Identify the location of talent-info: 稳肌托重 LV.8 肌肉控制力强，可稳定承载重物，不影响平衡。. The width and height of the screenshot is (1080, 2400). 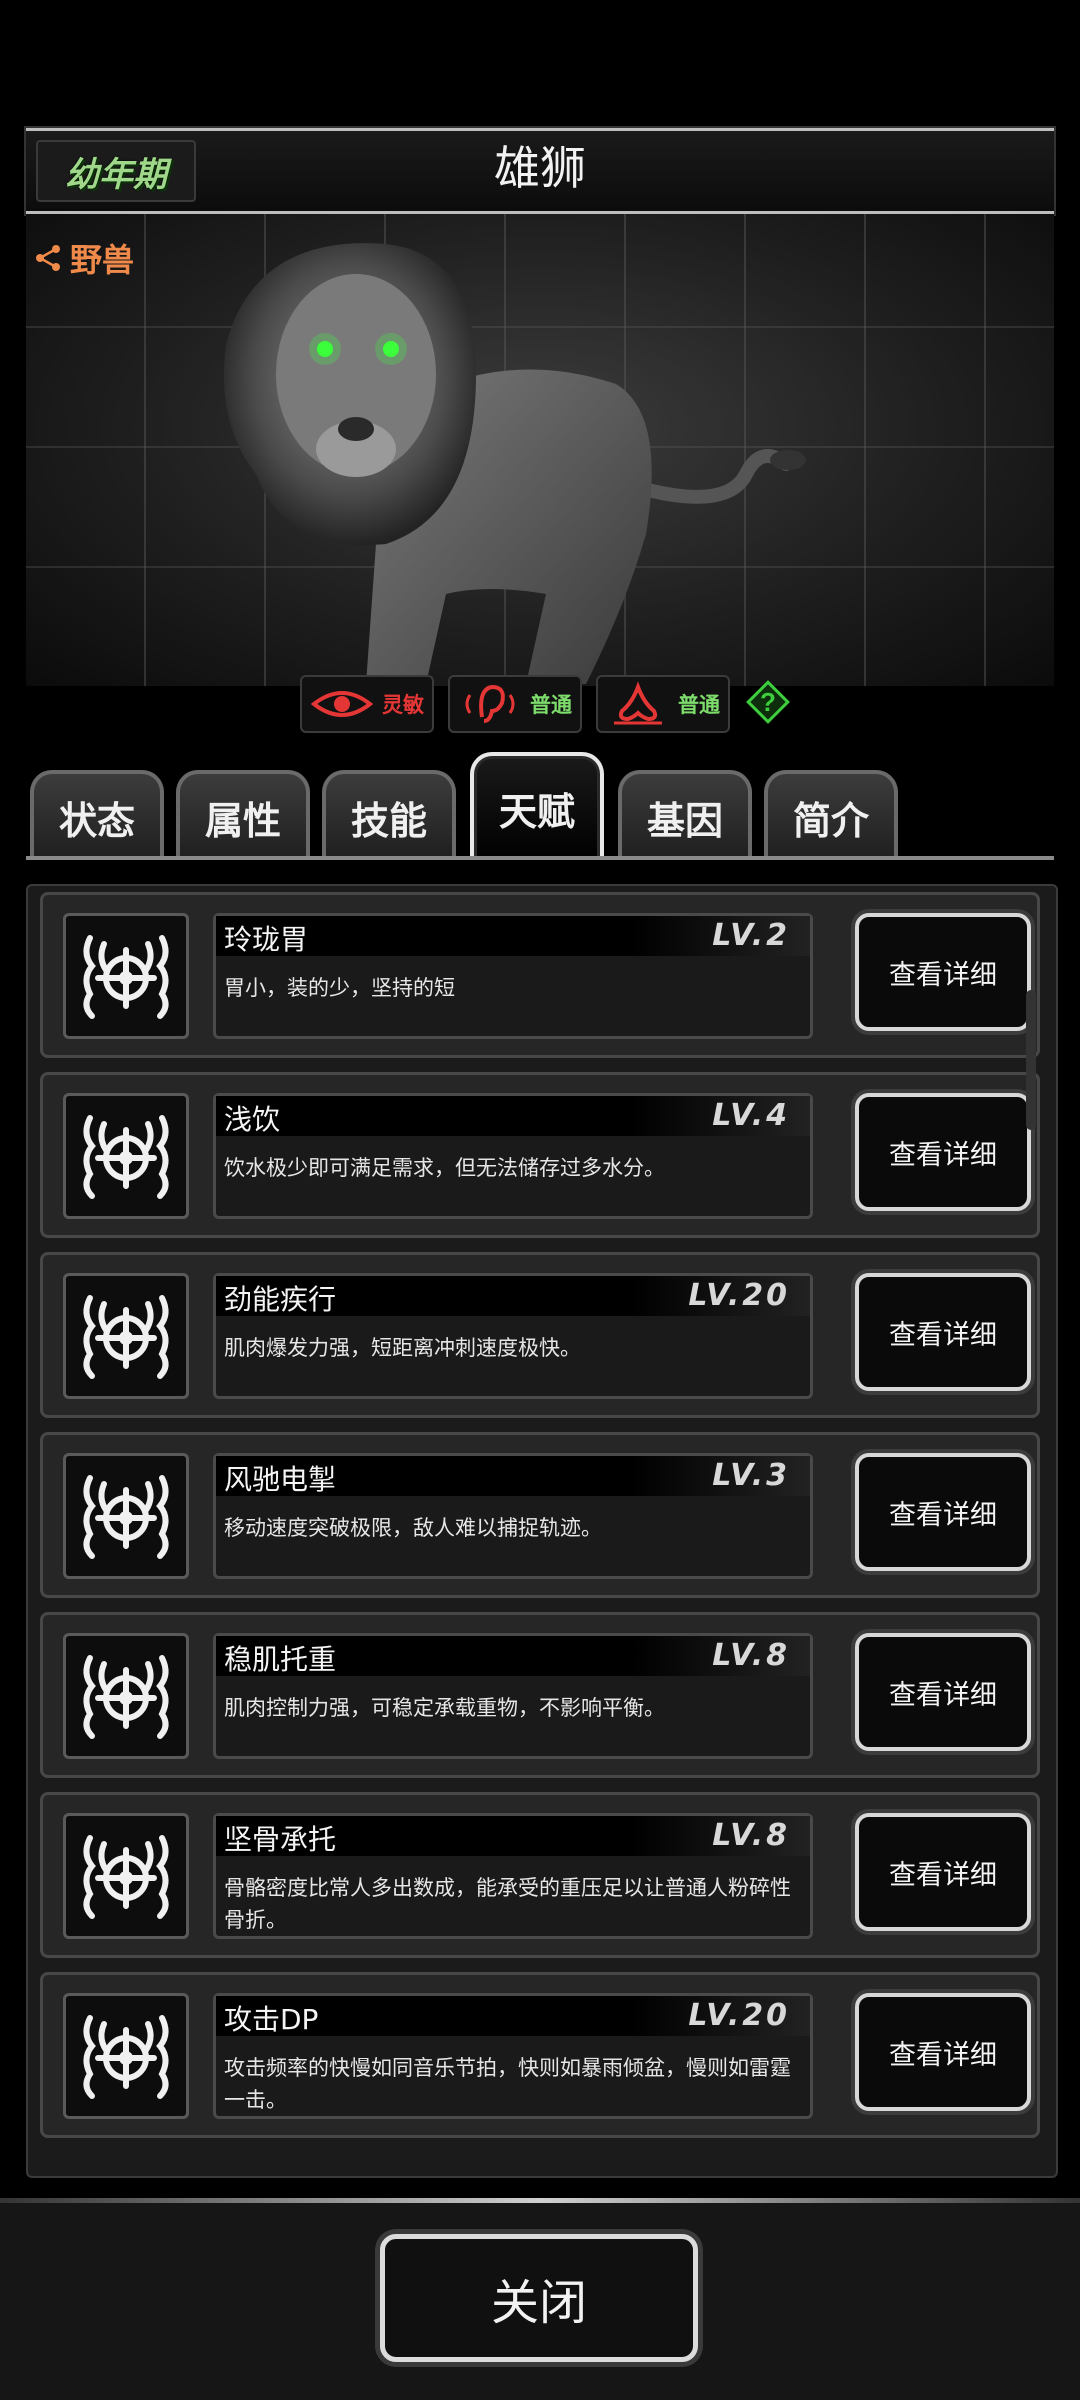
(513, 1696).